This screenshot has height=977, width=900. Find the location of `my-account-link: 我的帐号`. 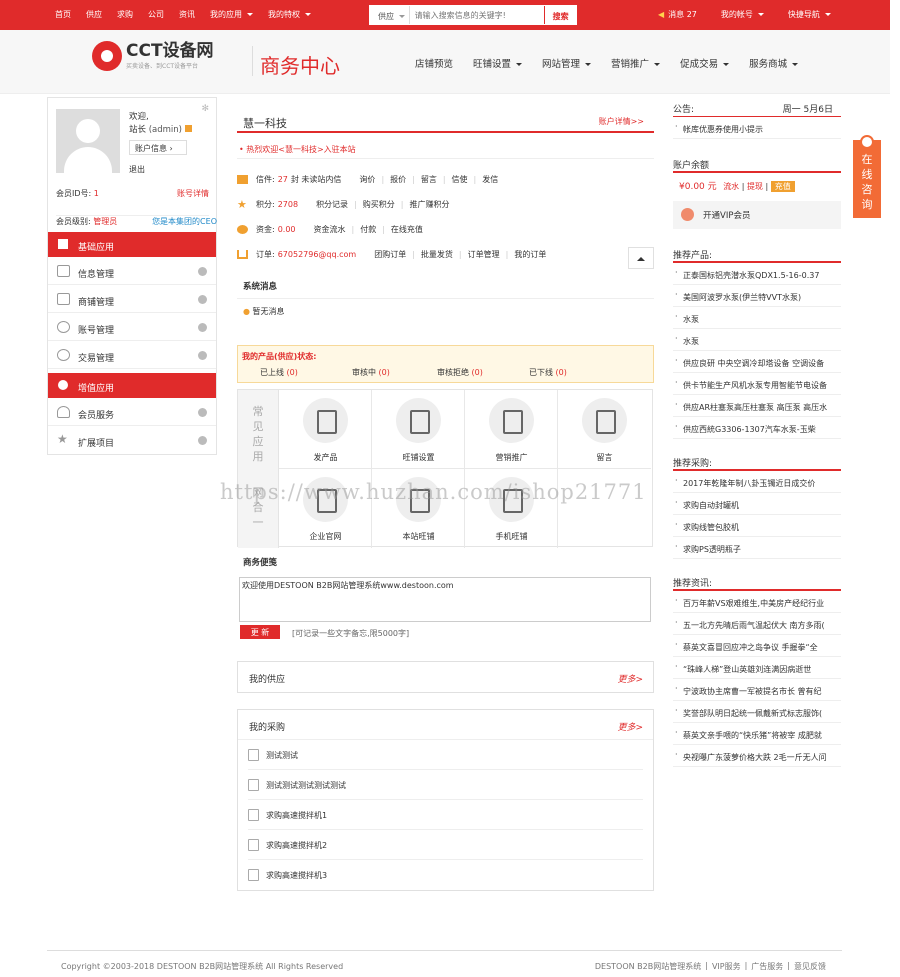

my-account-link: 我的帐号 is located at coordinates (742, 14).